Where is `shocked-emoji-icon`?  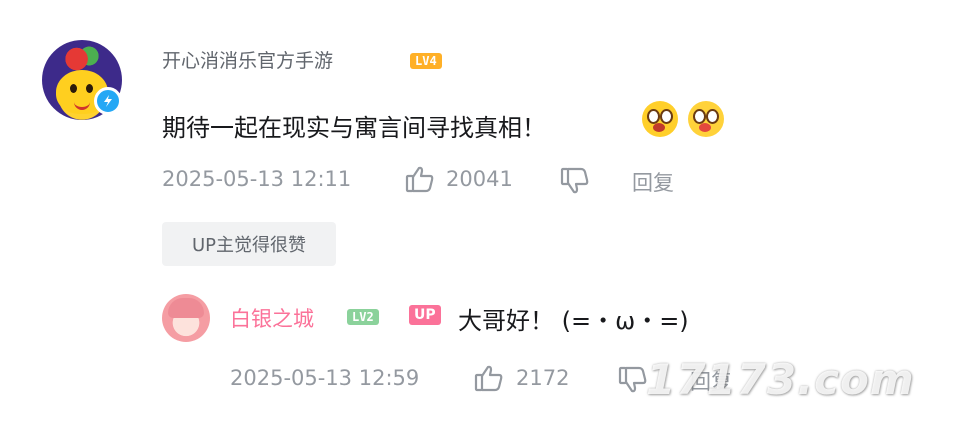
shocked-emoji-icon is located at coordinates (660, 119).